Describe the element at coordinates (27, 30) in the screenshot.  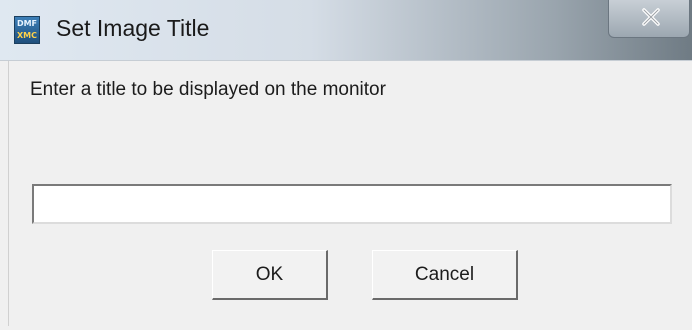
I see `app-icon: DMF XMC` at that location.